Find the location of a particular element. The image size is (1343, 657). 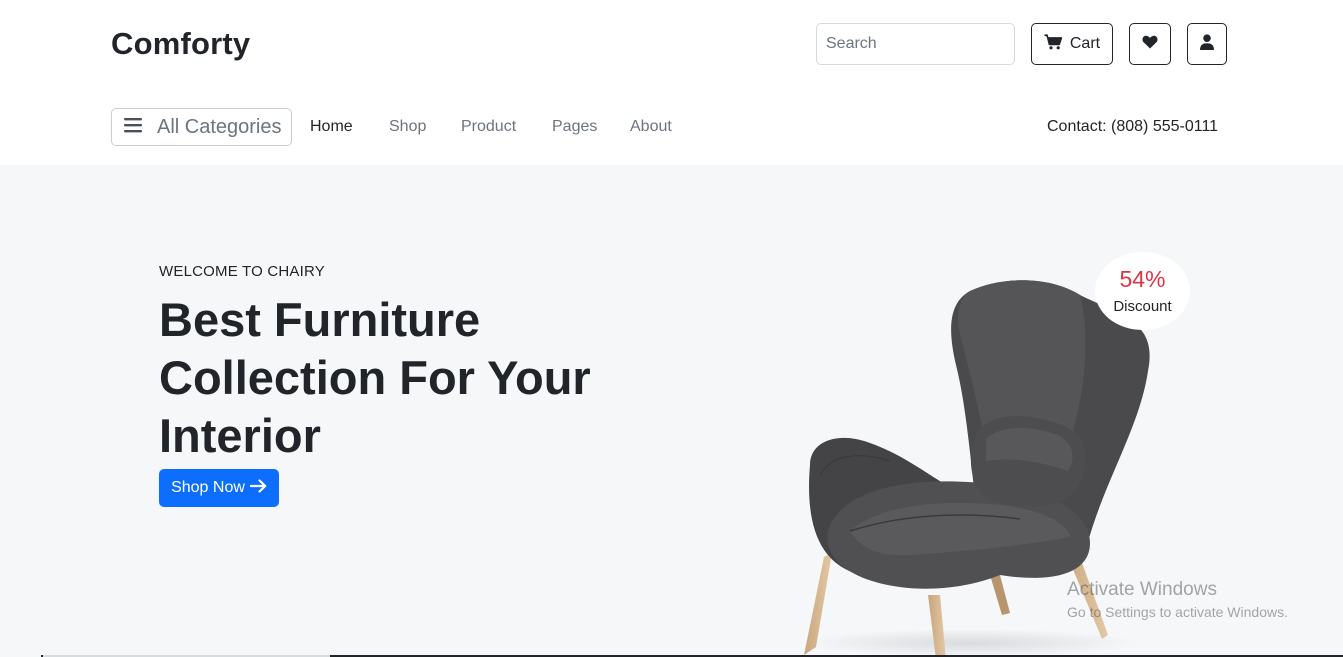

cart-icon is located at coordinates (1053, 44).